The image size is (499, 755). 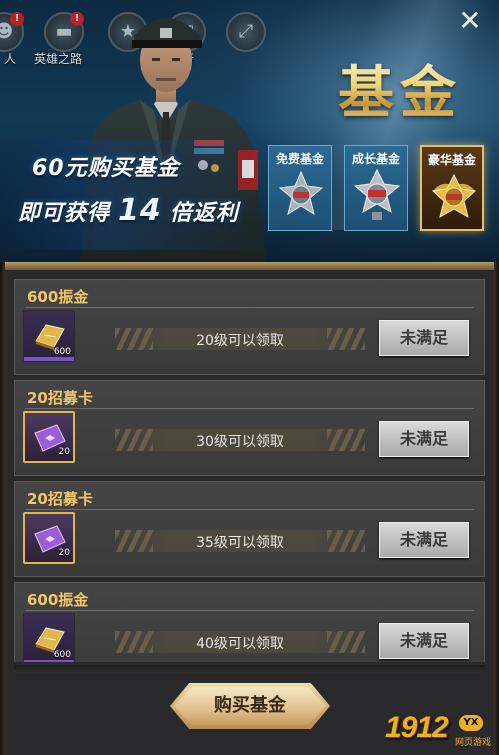 What do you see at coordinates (12, 32) in the screenshot?
I see `nav-icon-personal: ☻ !` at bounding box center [12, 32].